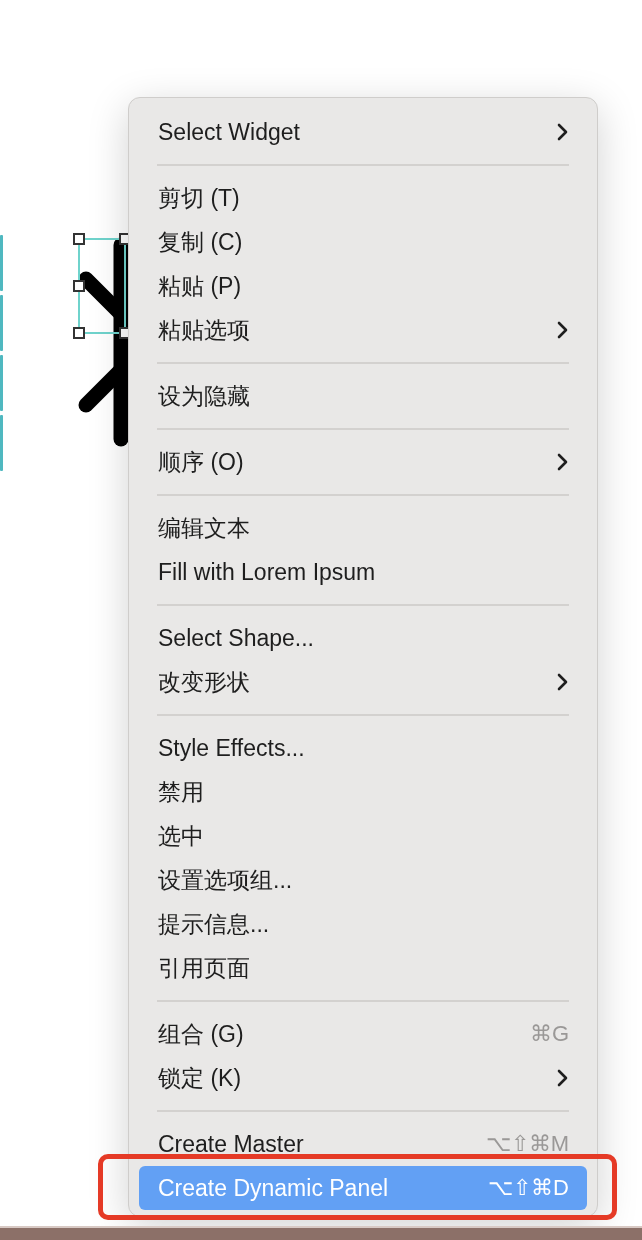 The image size is (642, 1240). I want to click on menu-item: 锁定 (K), so click(363, 1078).